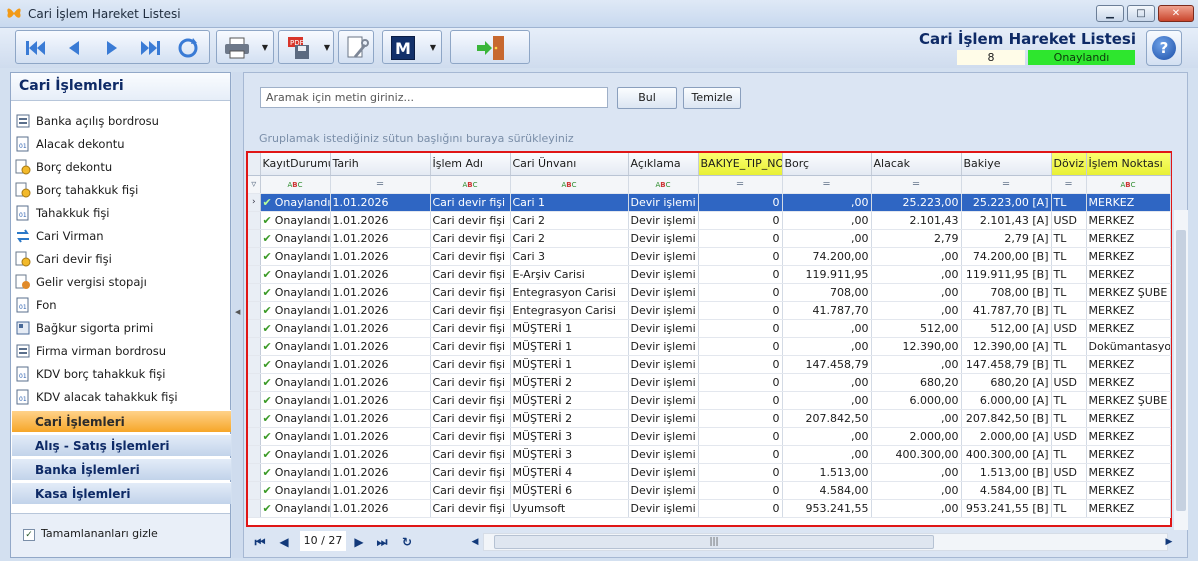 The image size is (1198, 561). I want to click on nav-refresh-button: ↻, so click(407, 542).